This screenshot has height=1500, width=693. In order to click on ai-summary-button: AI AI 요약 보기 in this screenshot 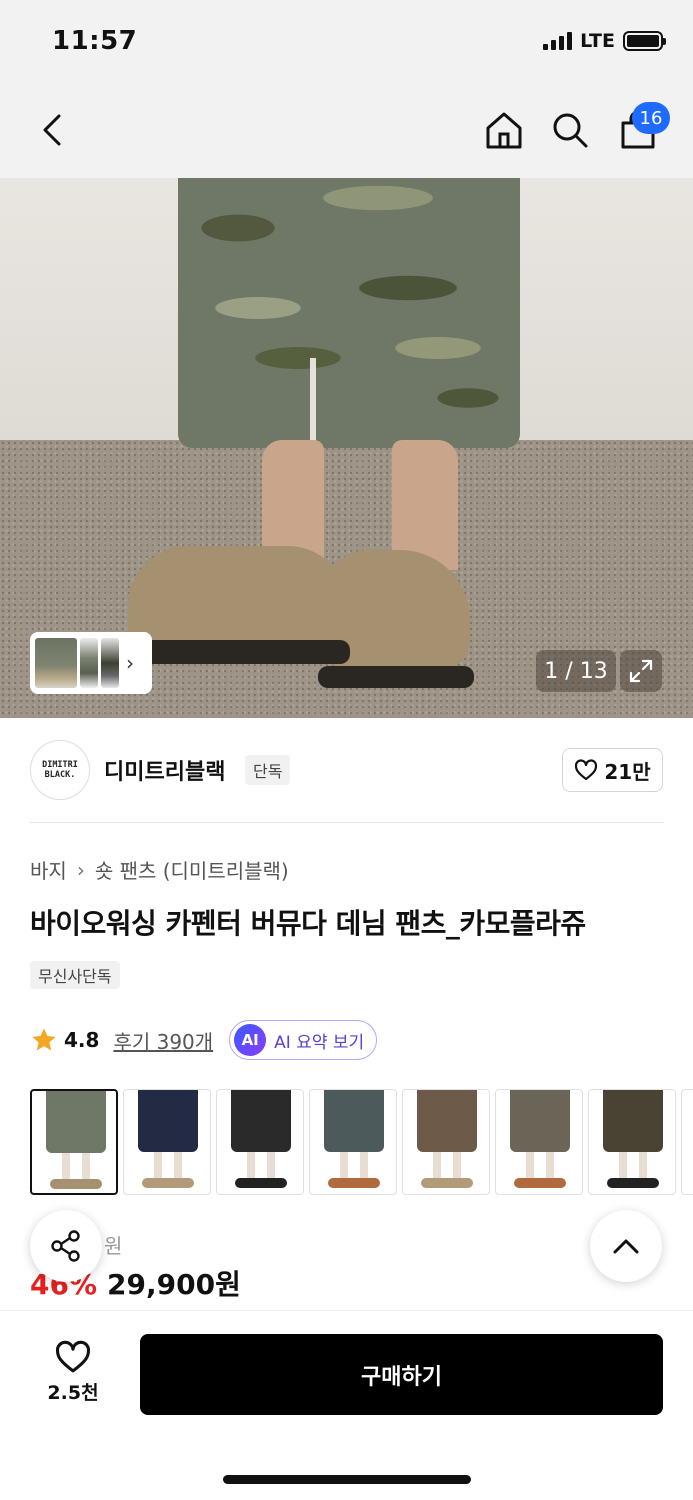, I will do `click(303, 1040)`.